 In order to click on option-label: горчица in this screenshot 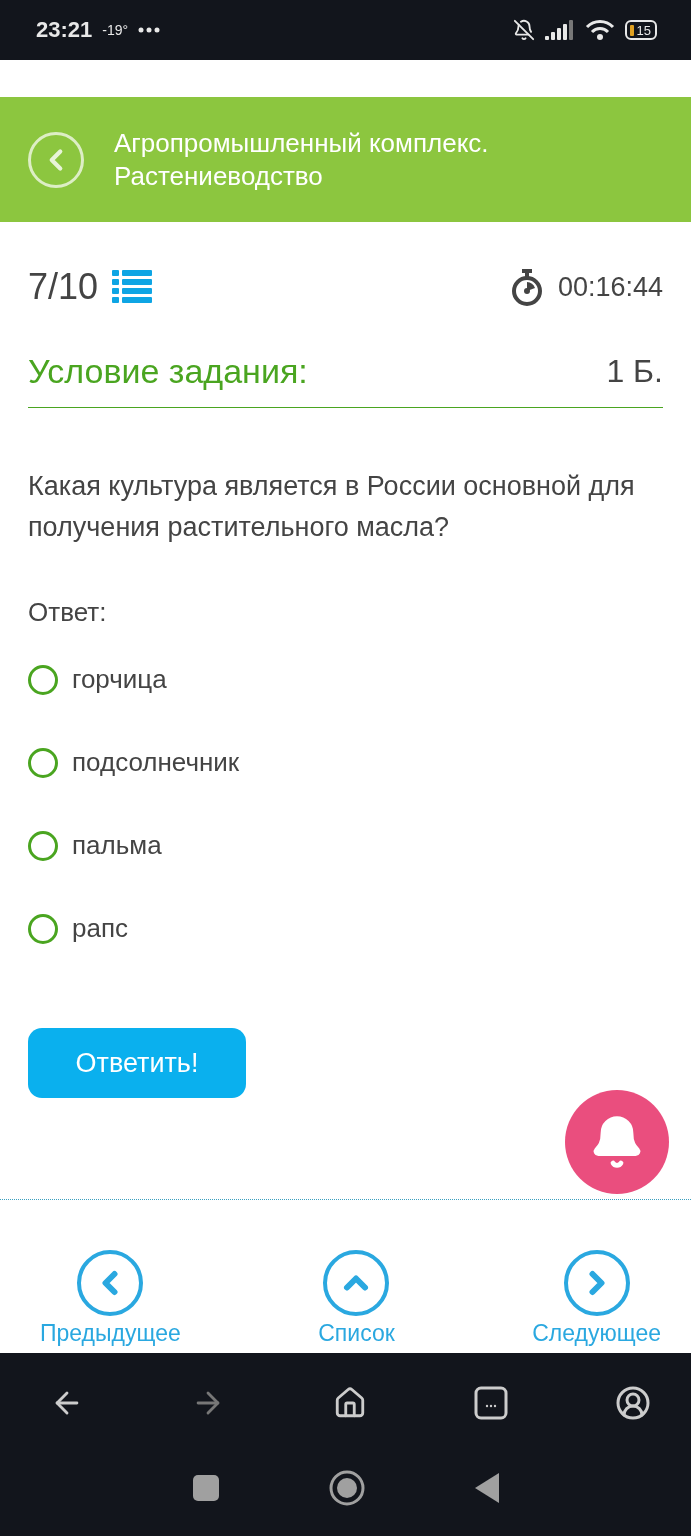, I will do `click(119, 679)`.